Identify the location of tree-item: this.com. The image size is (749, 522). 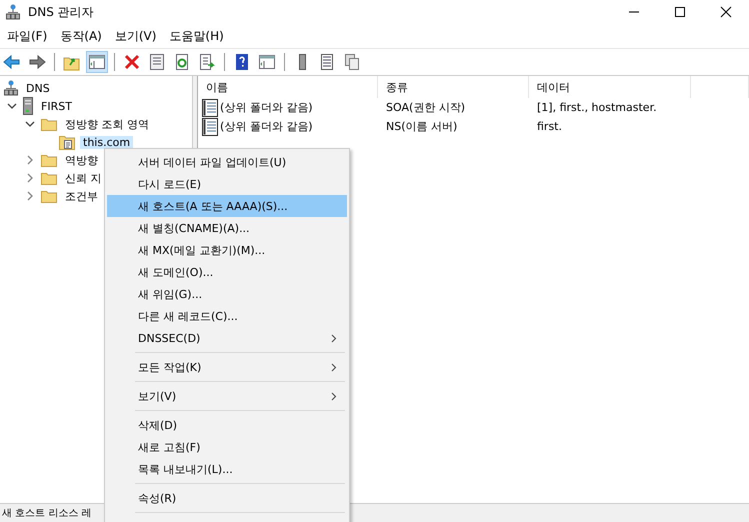
(107, 142).